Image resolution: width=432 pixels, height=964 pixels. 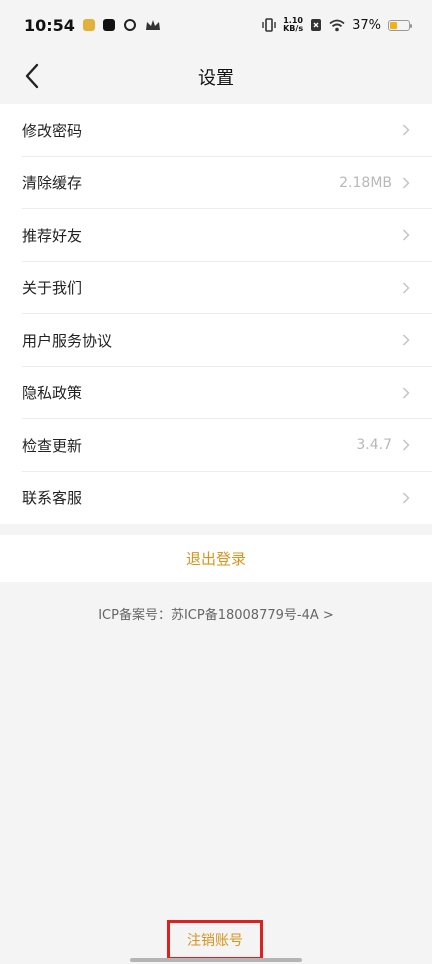 What do you see at coordinates (216, 498) in the screenshot?
I see `settings-row: 联系客服` at bounding box center [216, 498].